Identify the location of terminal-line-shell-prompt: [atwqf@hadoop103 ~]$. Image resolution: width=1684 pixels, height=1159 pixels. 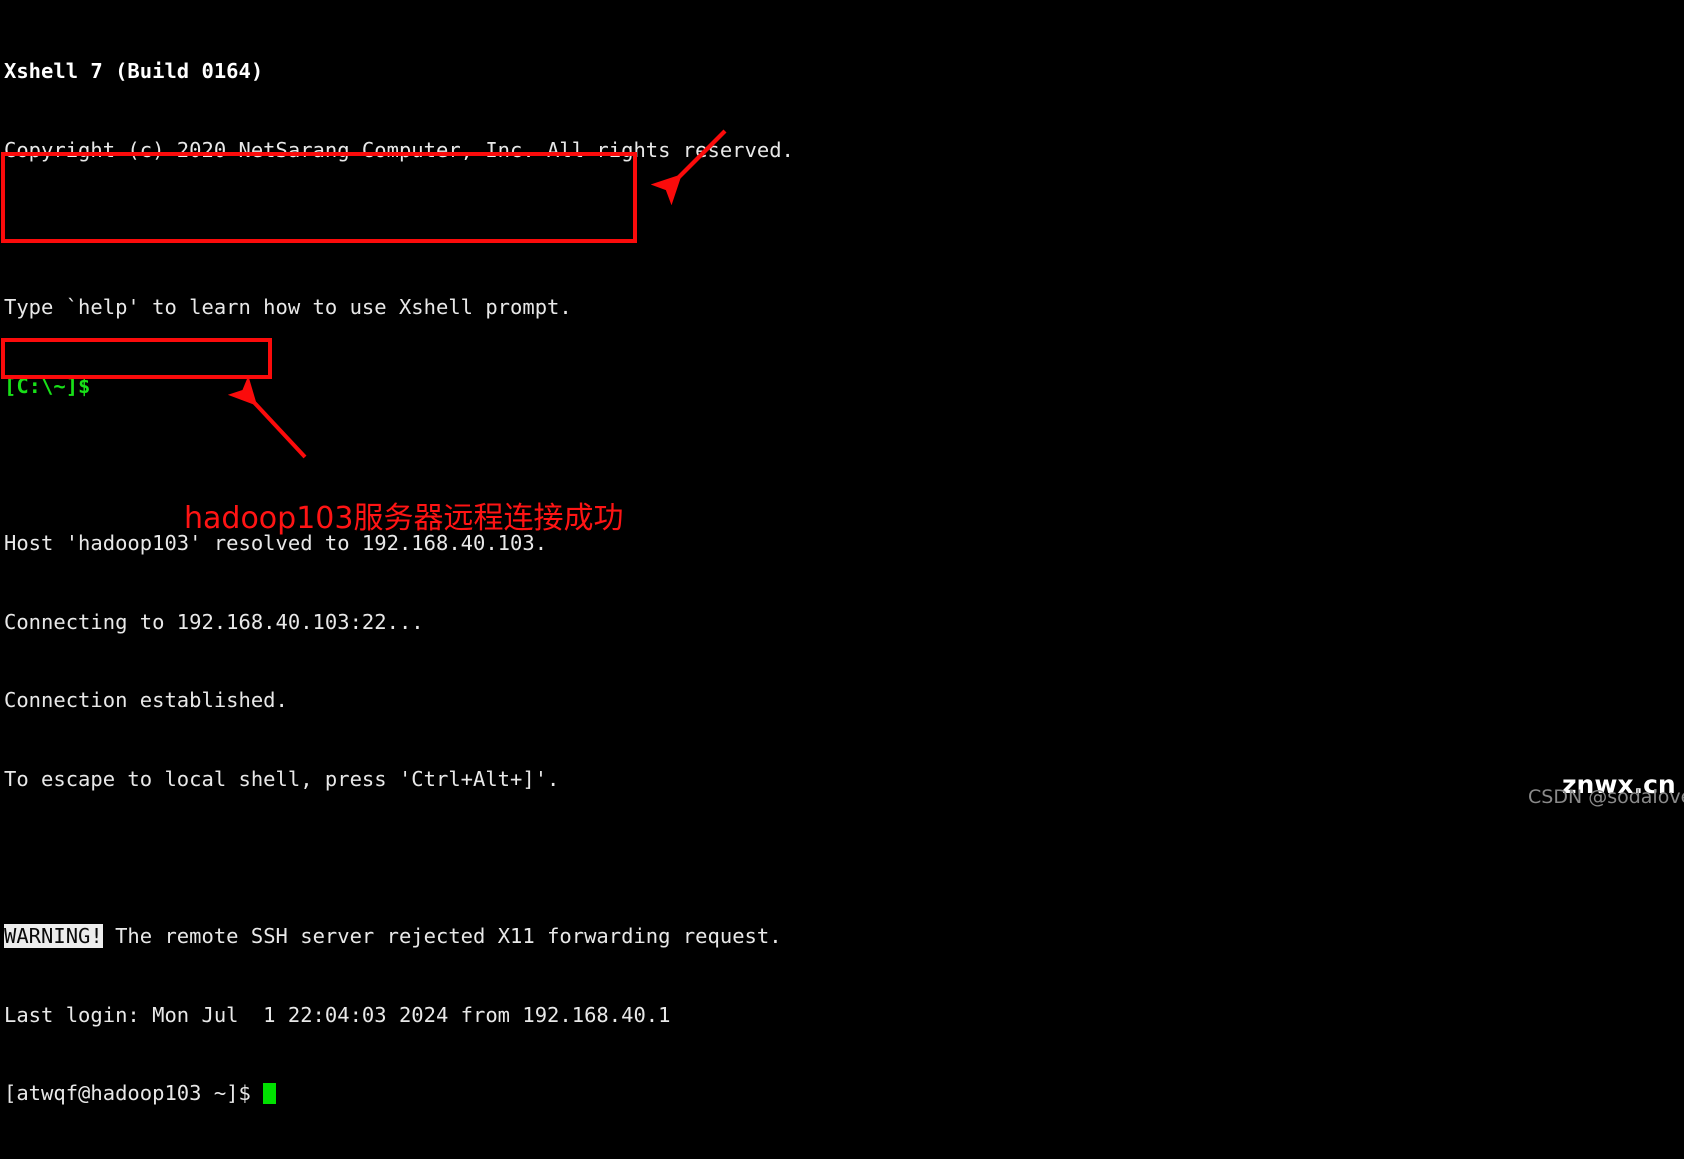
(839, 1093).